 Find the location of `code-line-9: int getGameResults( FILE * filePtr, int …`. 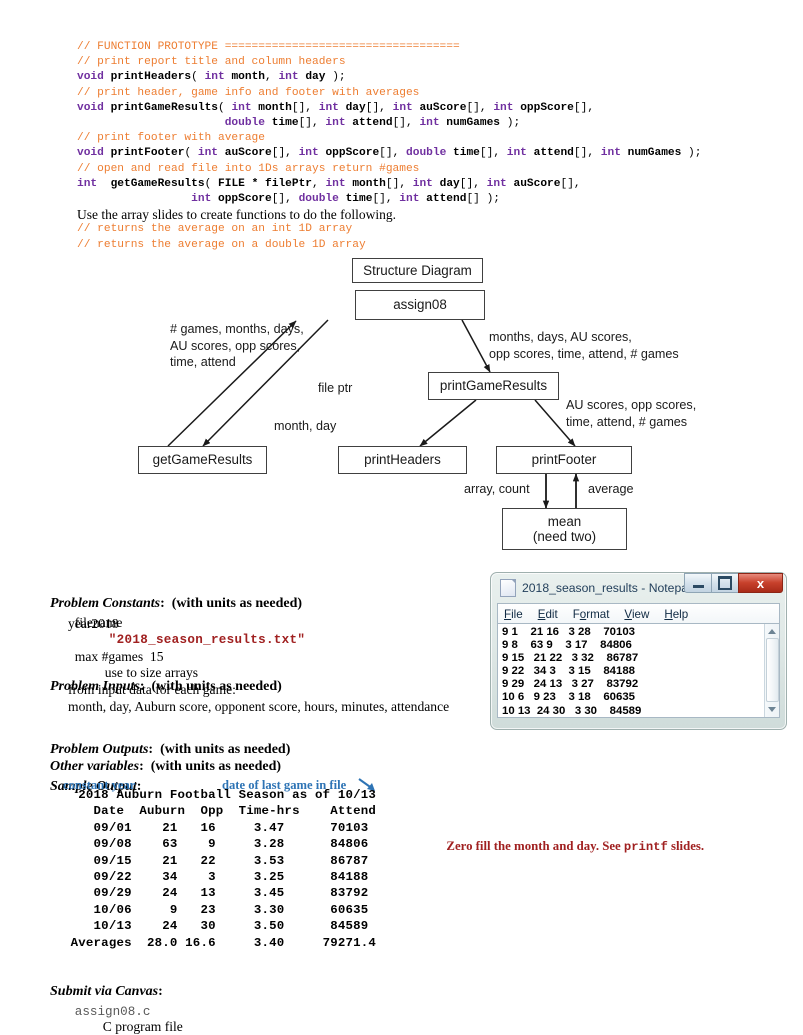

code-line-9: int getGameResults( FILE * filePtr, int … is located at coordinates (430, 184).